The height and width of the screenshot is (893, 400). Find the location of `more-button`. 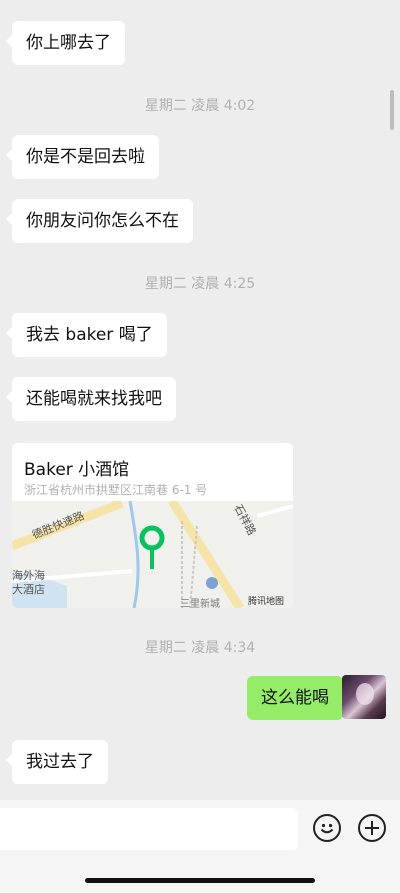

more-button is located at coordinates (372, 828).